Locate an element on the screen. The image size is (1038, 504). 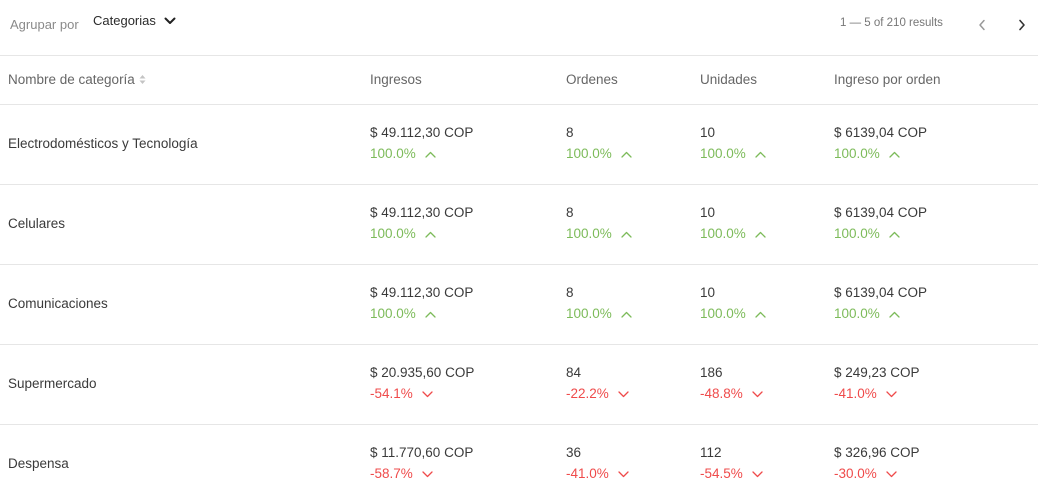
orders-value: 36 is located at coordinates (574, 452).